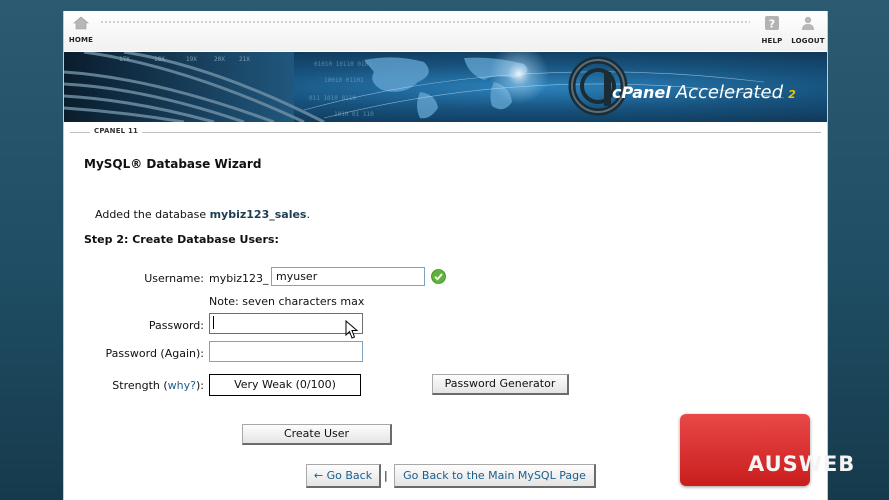  I want to click on password-again-input, so click(286, 351).